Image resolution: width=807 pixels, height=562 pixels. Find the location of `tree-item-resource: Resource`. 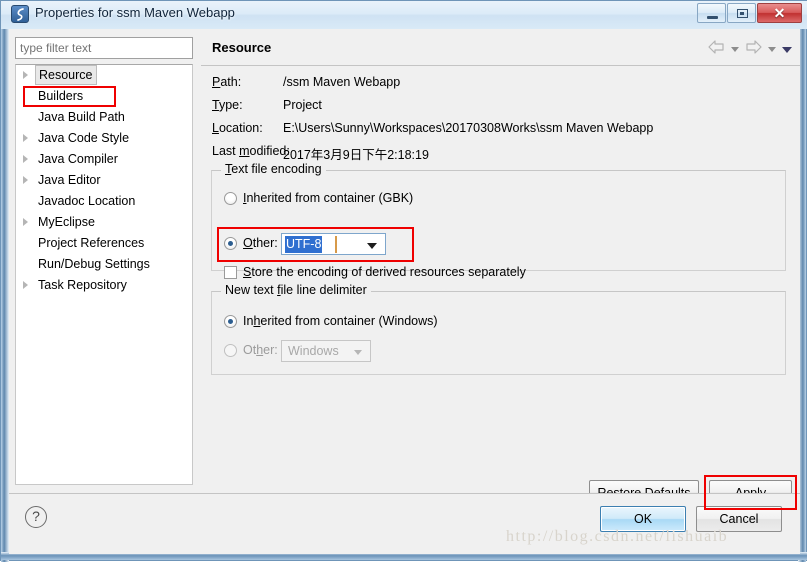

tree-item-resource: Resource is located at coordinates (104, 75).